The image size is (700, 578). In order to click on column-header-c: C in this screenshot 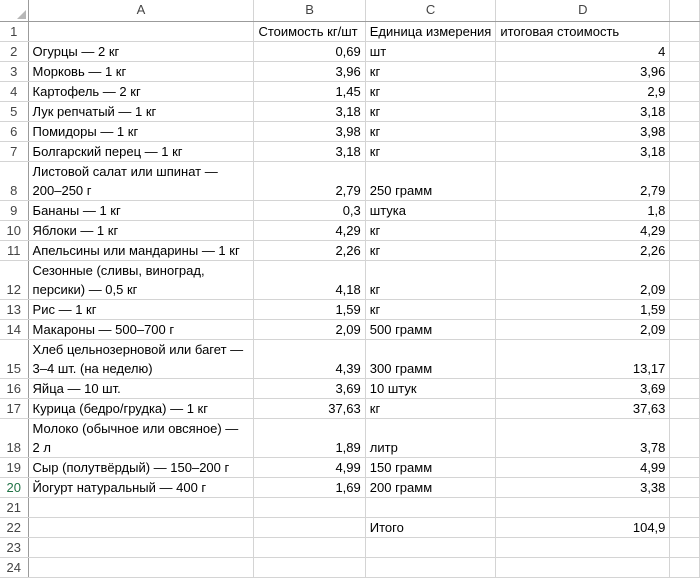, I will do `click(431, 11)`.